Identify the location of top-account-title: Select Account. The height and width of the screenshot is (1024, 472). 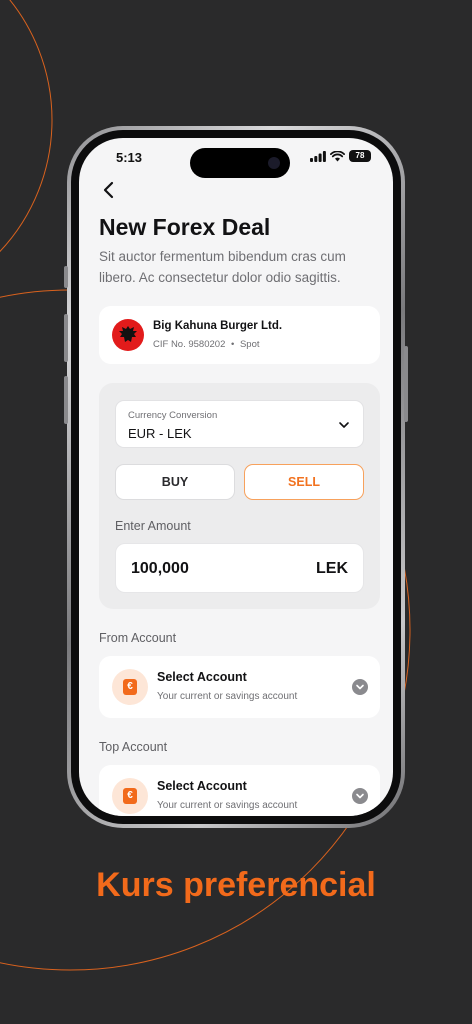
(202, 786).